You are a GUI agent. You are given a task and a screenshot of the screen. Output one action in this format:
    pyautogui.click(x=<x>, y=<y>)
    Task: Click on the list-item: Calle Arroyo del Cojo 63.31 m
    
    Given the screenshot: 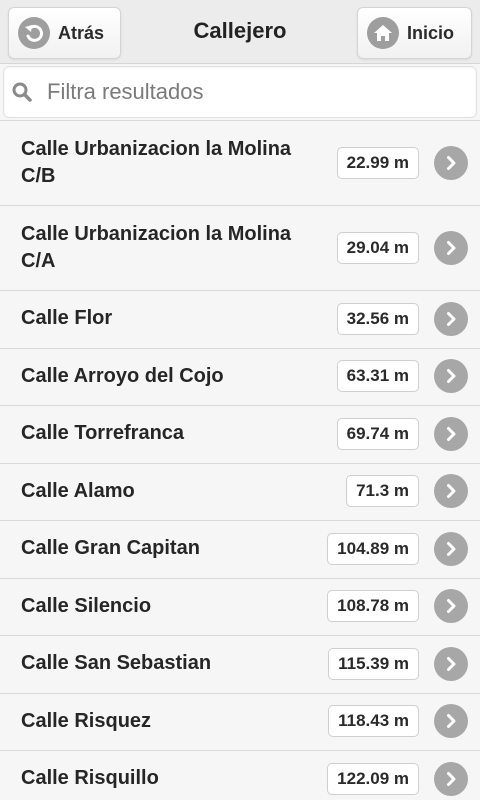 What is the action you would take?
    pyautogui.click(x=240, y=377)
    